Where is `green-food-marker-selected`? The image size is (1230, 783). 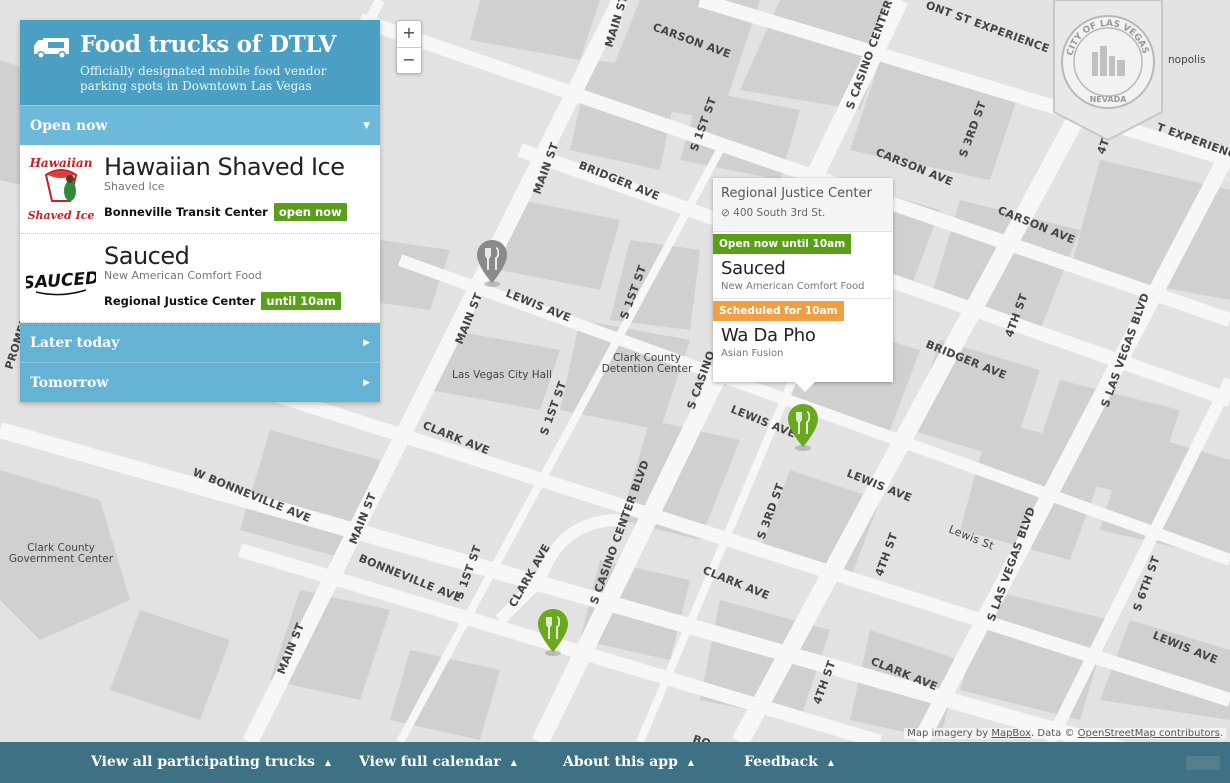 green-food-marker-selected is located at coordinates (803, 427).